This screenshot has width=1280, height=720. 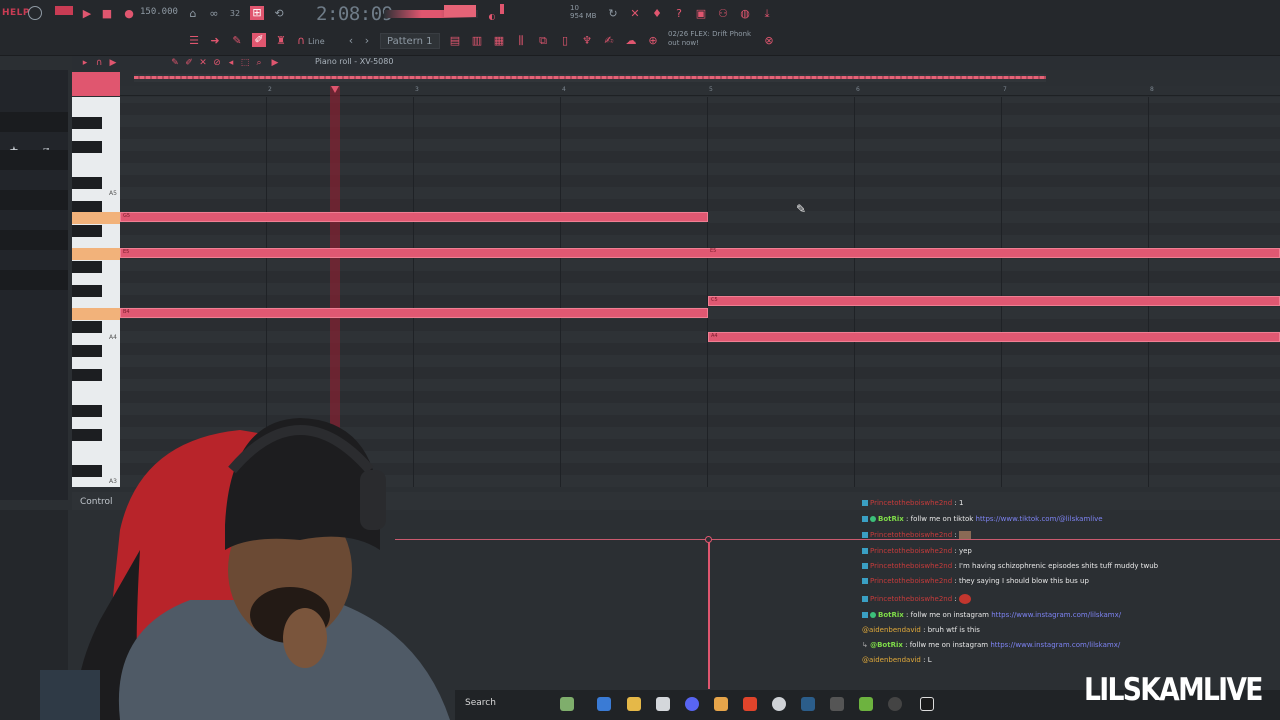 What do you see at coordinates (492, 17) in the screenshot?
I see `pitch-knob-icon: ◐` at bounding box center [492, 17].